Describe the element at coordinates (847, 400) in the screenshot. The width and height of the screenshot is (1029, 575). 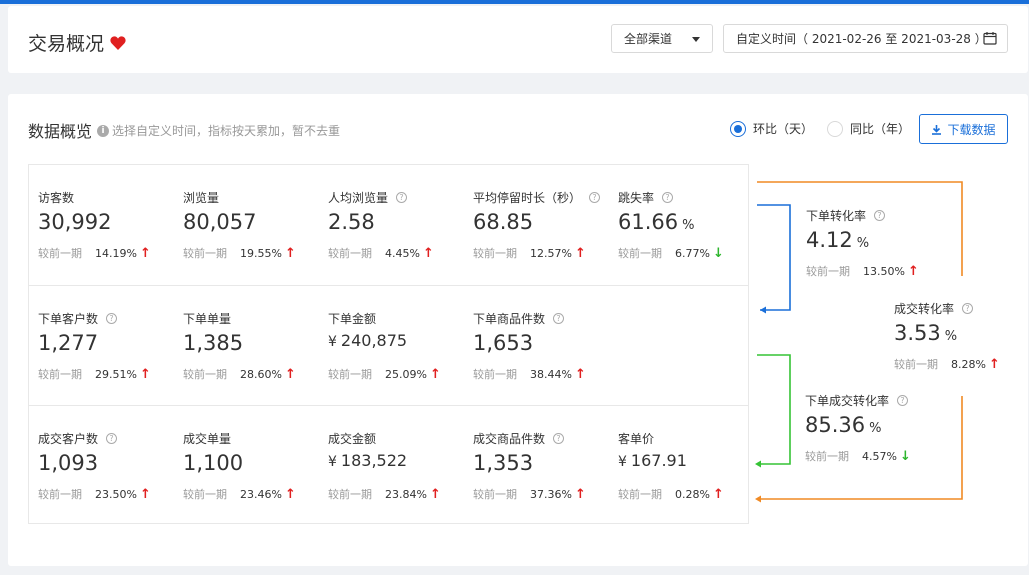
I see `metric-label-text: 下单成交转化率` at that location.